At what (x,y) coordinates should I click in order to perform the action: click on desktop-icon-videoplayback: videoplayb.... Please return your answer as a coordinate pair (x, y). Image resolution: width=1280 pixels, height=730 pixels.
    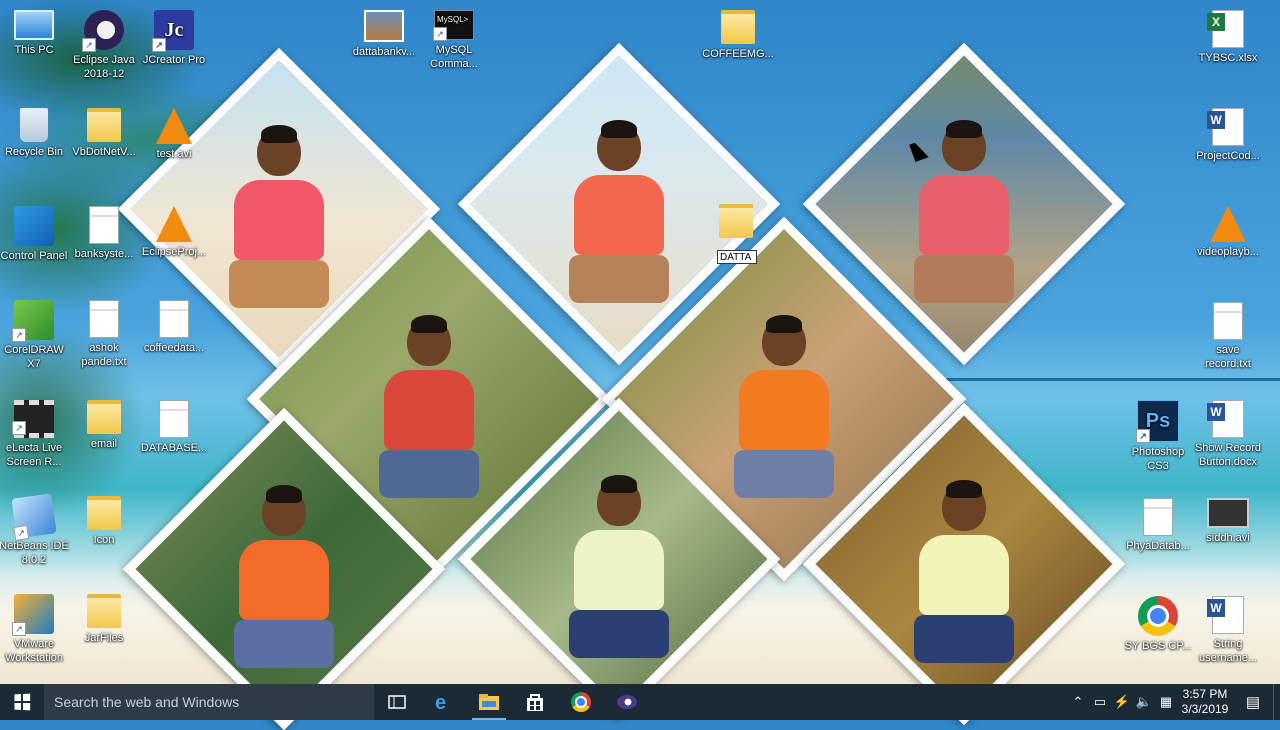
    Looking at the image, I should click on (1228, 232).